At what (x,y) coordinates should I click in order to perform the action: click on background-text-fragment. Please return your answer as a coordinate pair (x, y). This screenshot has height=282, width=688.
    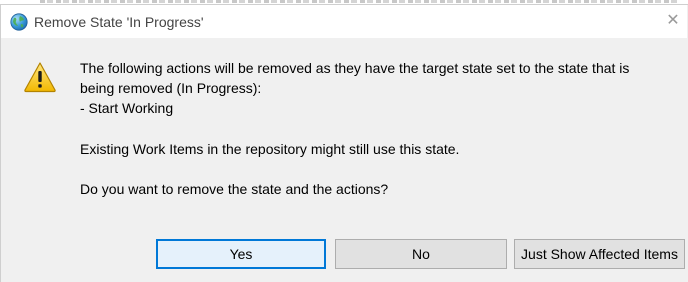
    Looking at the image, I should click on (360, 1).